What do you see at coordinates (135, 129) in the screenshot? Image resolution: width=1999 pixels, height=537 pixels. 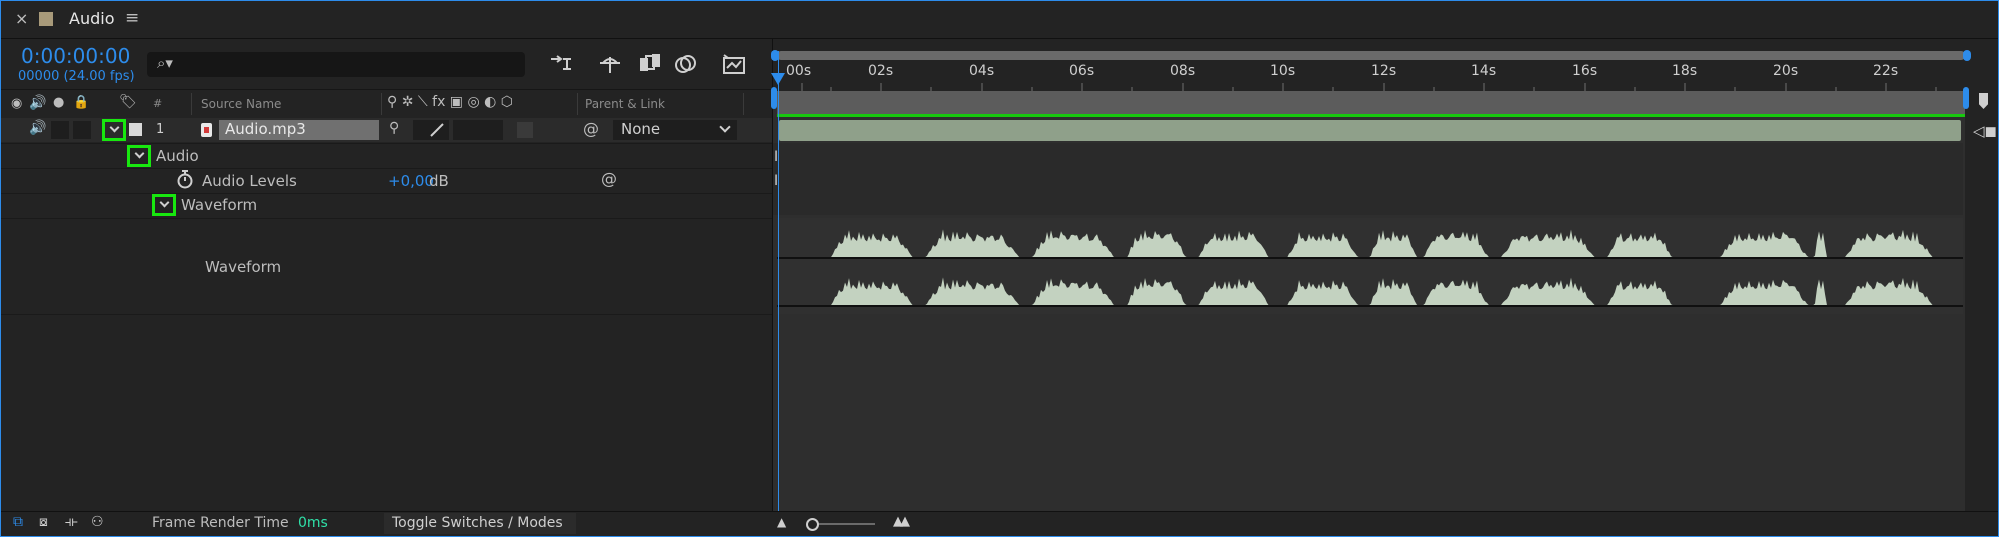 I see `layer-label-color` at bounding box center [135, 129].